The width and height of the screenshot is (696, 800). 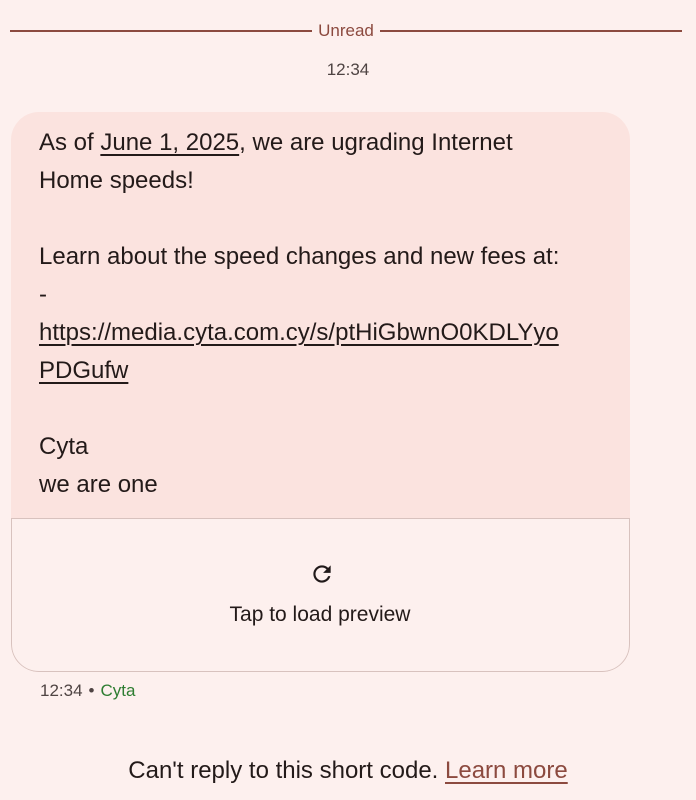 I want to click on unread-label: Unread, so click(x=346, y=30).